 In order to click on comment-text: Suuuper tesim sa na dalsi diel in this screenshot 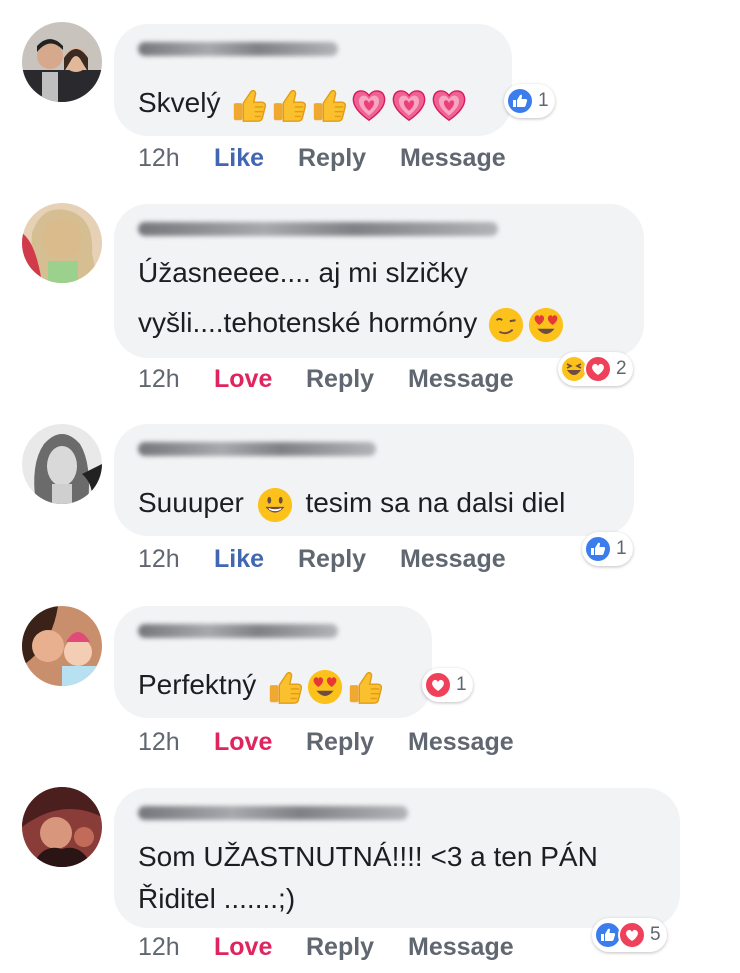, I will do `click(351, 503)`.